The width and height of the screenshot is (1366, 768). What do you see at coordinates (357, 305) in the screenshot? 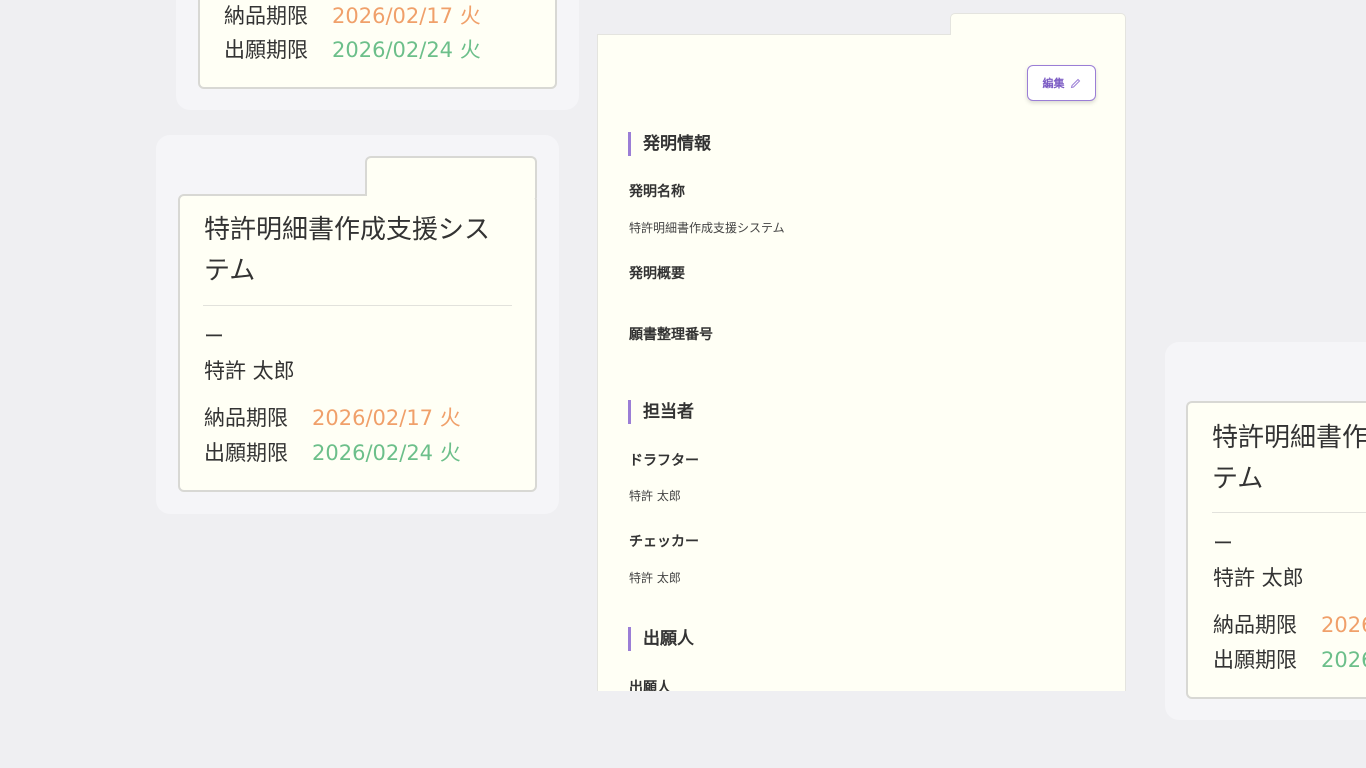
I see `left-card-divider` at bounding box center [357, 305].